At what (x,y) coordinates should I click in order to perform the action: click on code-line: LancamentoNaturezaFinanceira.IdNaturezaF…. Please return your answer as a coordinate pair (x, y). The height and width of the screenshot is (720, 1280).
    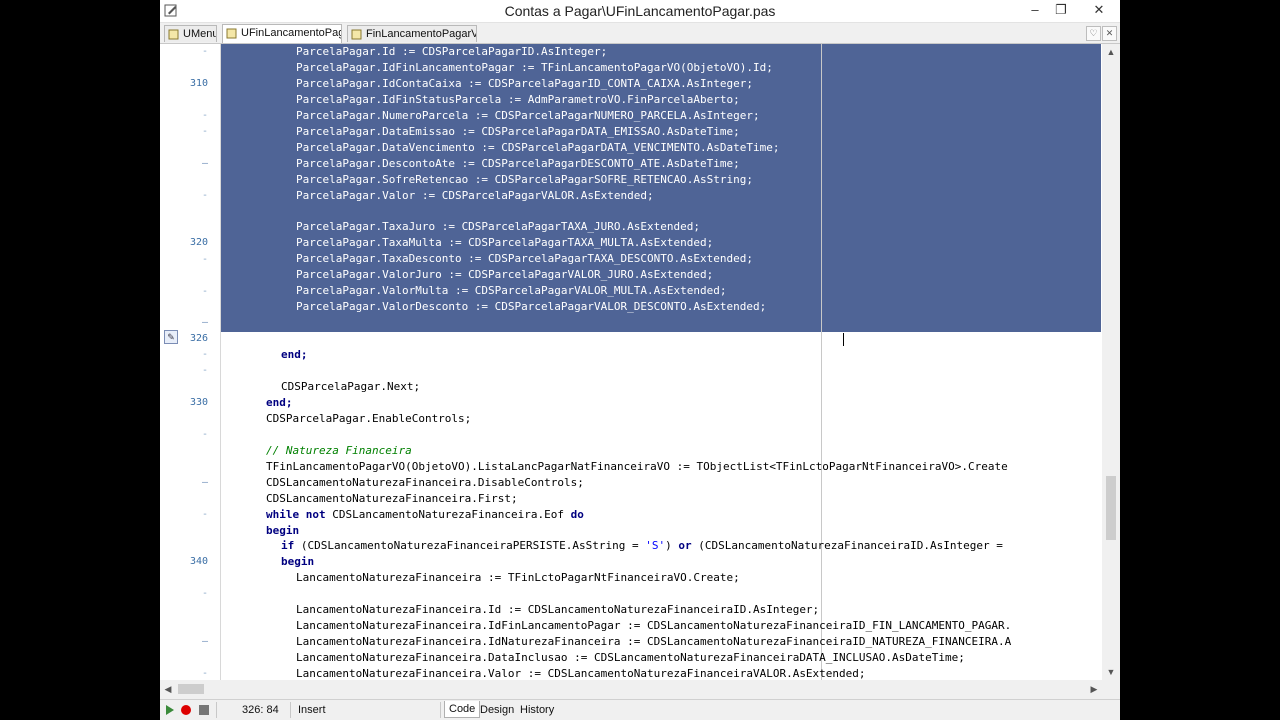
    Looking at the image, I should click on (654, 641).